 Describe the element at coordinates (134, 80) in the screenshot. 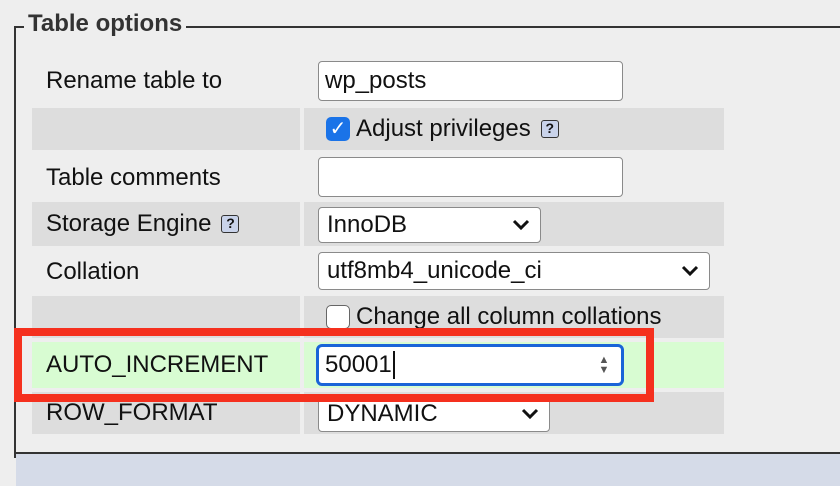

I see `rename-label: Rename table to` at that location.